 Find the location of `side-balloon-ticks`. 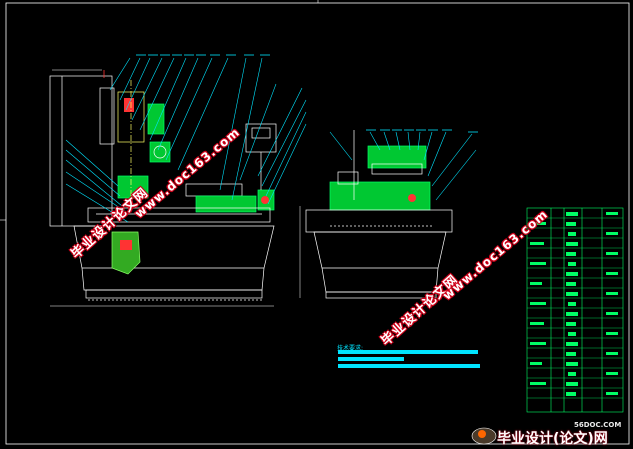

side-balloon-ticks is located at coordinates (422, 131).